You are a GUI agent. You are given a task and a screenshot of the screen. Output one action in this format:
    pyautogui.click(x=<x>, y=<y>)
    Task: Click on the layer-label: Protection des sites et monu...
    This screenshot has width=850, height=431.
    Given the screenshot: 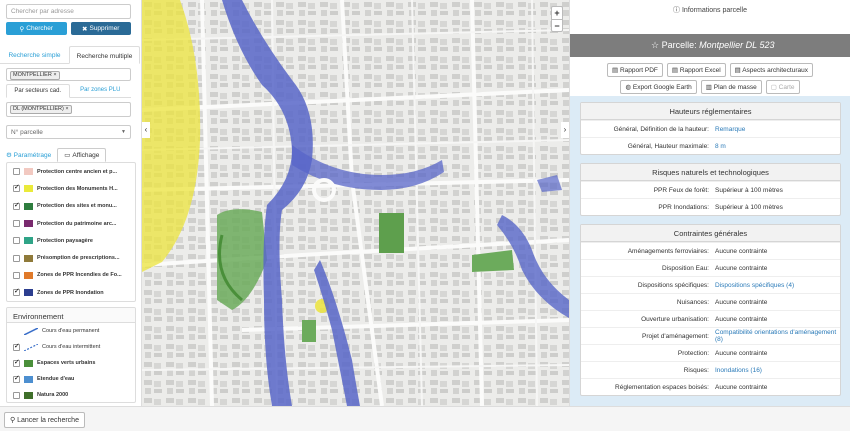 What is the action you would take?
    pyautogui.click(x=77, y=206)
    